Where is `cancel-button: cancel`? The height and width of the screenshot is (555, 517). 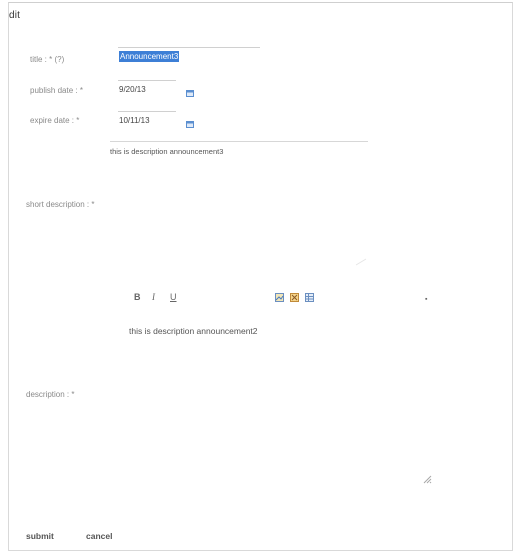 cancel-button: cancel is located at coordinates (99, 536).